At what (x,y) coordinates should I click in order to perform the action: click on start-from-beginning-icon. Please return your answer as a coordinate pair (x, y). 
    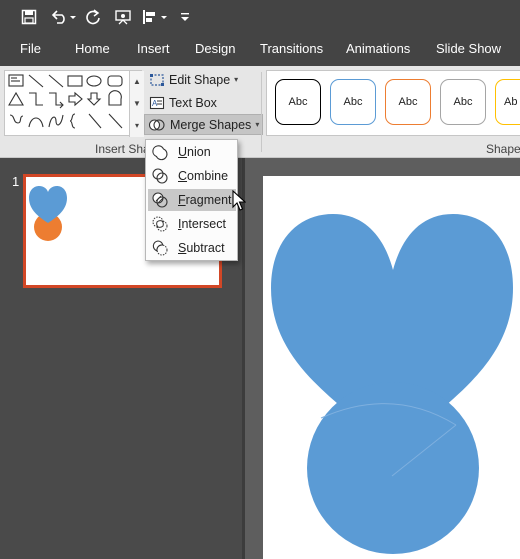
    Looking at the image, I should click on (123, 17).